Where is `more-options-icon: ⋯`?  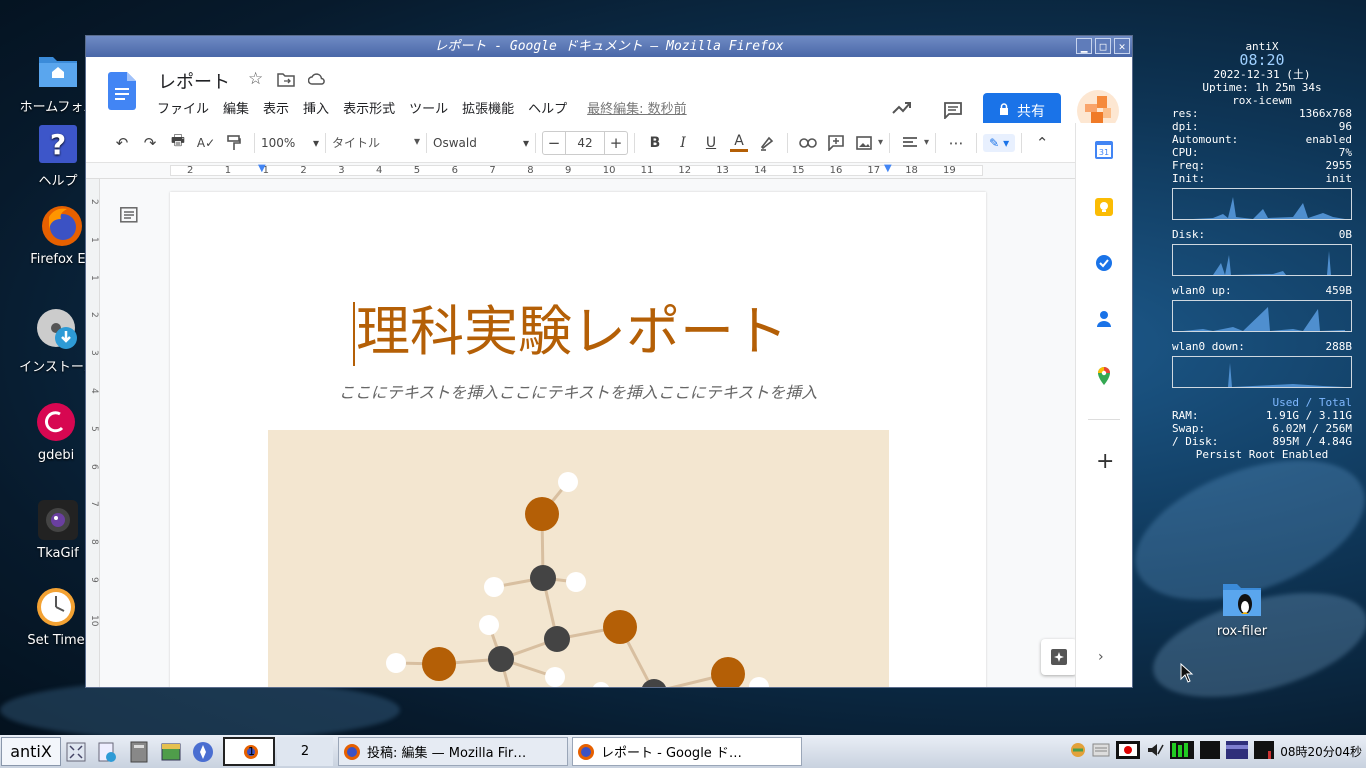
more-options-icon: ⋯ is located at coordinates (956, 143).